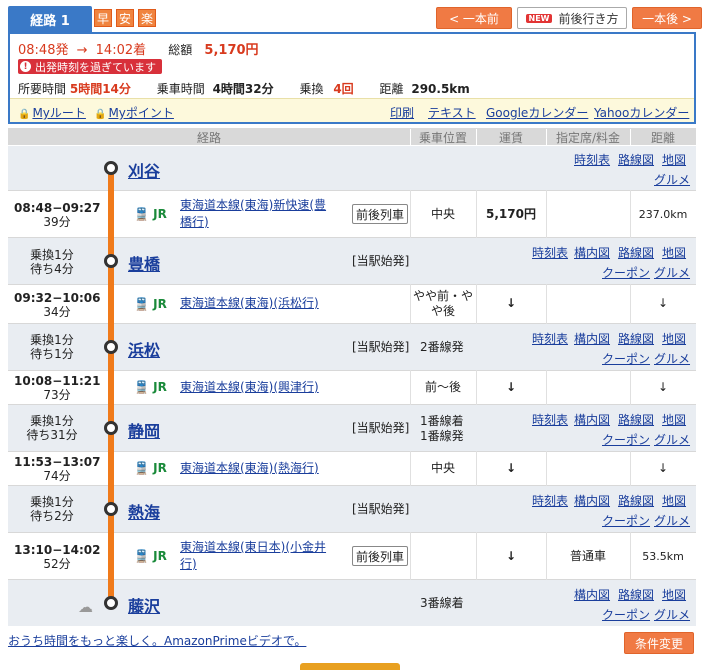  What do you see at coordinates (402, 112) in the screenshot?
I see `print-link: 印刷` at bounding box center [402, 112].